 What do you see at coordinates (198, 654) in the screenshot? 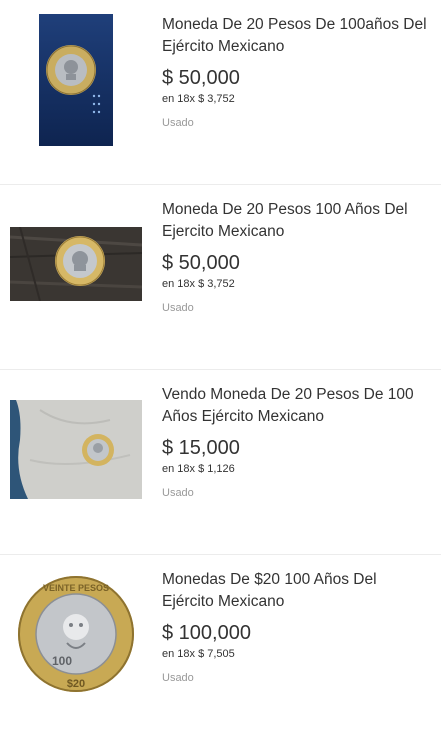
I see `listing-installments: en 18x $ 7,505` at bounding box center [198, 654].